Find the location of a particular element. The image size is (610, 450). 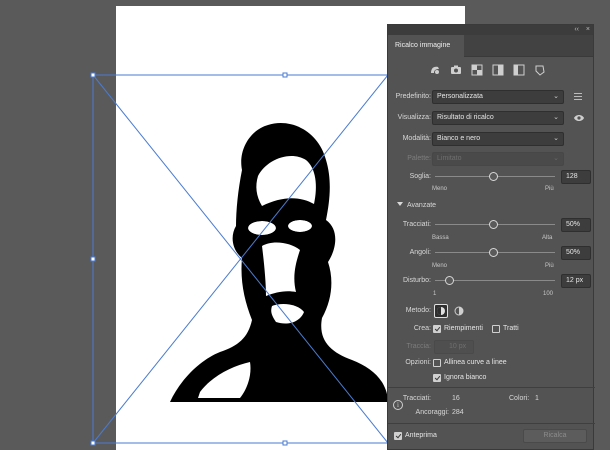

preset-label: Predefinito: is located at coordinates (413, 96).